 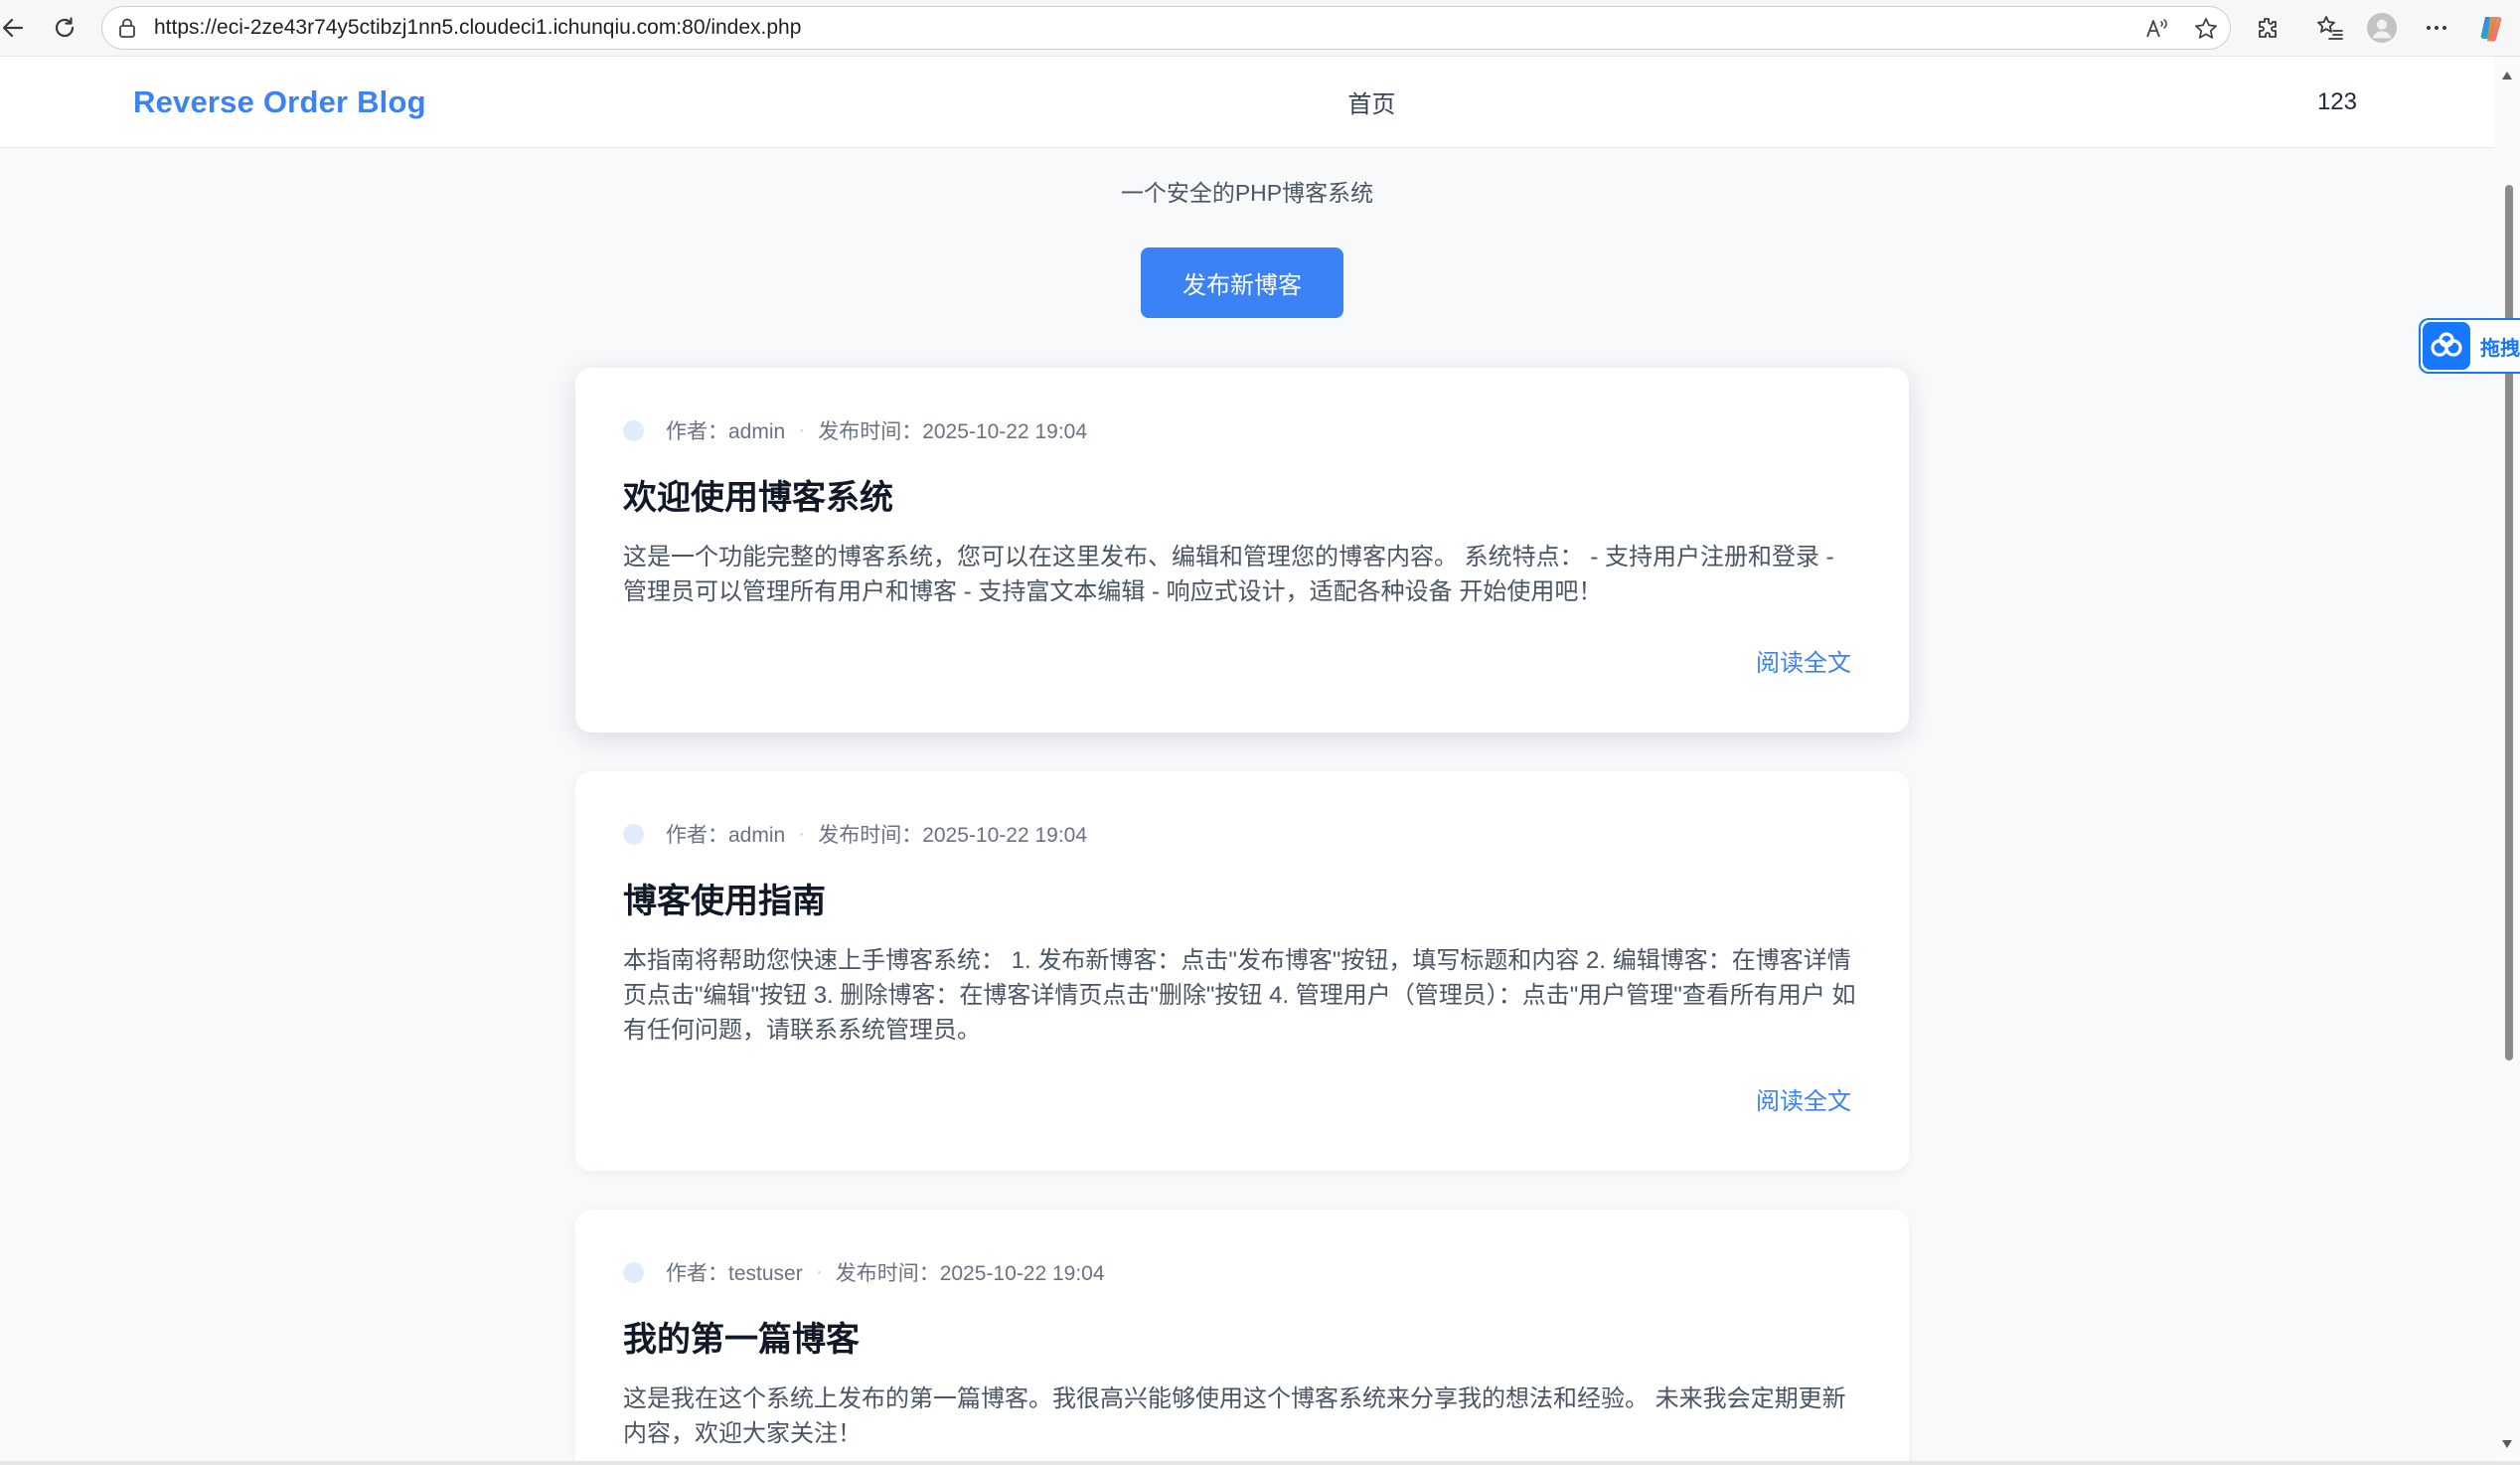 What do you see at coordinates (2268, 28) in the screenshot?
I see `extensions-icon` at bounding box center [2268, 28].